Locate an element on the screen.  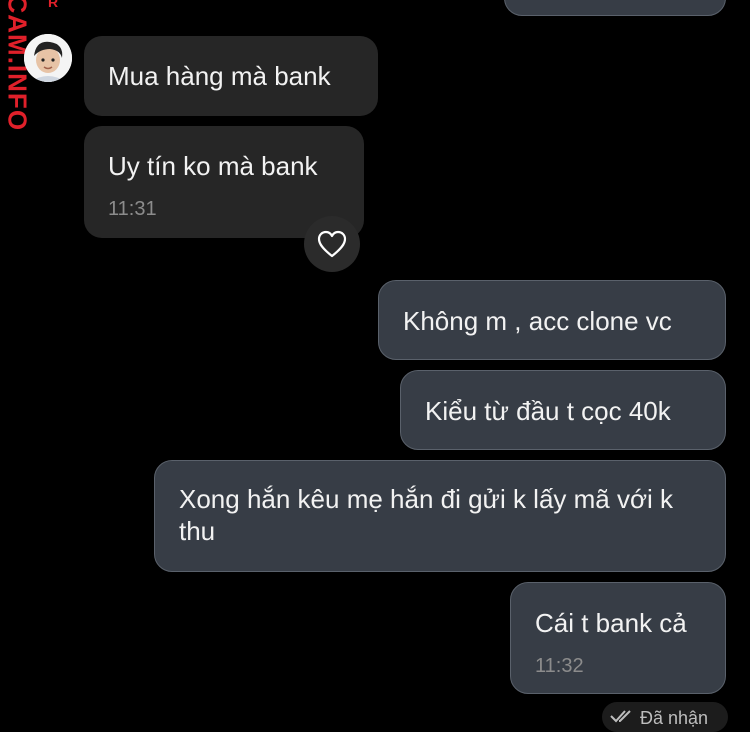
message-bubble-outgoing: Không m , acc clone vc is located at coordinates (552, 320).